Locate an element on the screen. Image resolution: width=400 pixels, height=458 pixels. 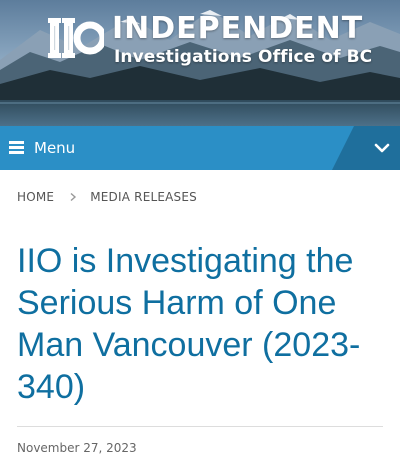
chevron-right-icon is located at coordinates (73, 197).